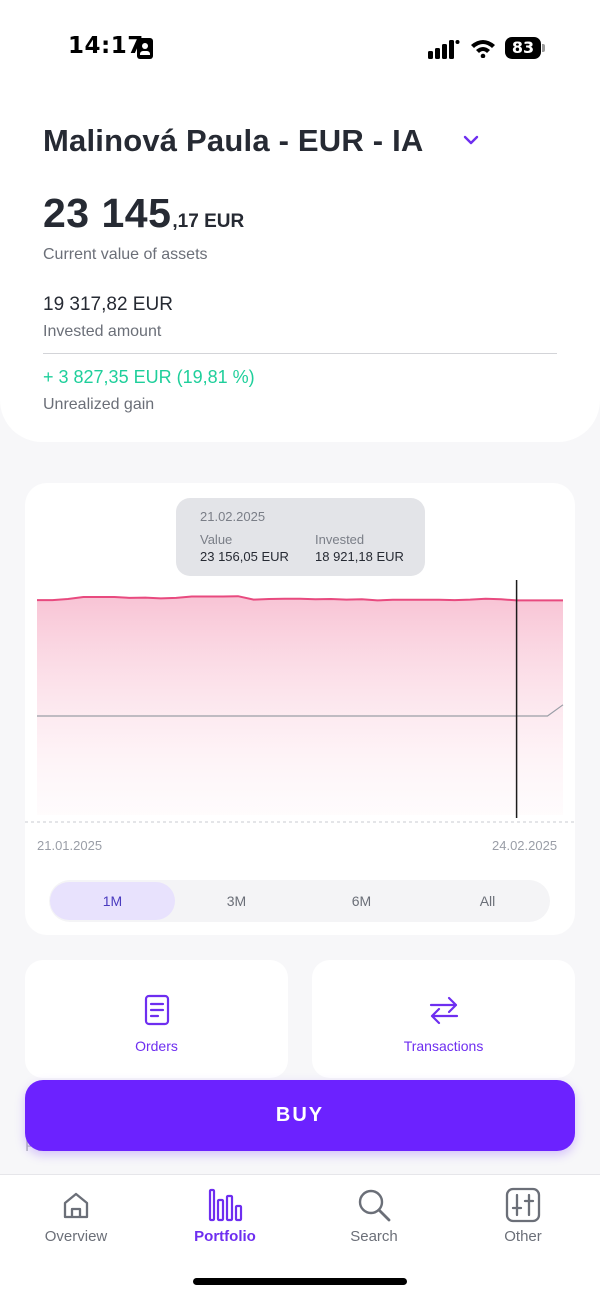 Image resolution: width=600 pixels, height=1299 pixels. I want to click on unrealized-gain-value: + 3 827,35 EUR (19,81 %), so click(149, 377).